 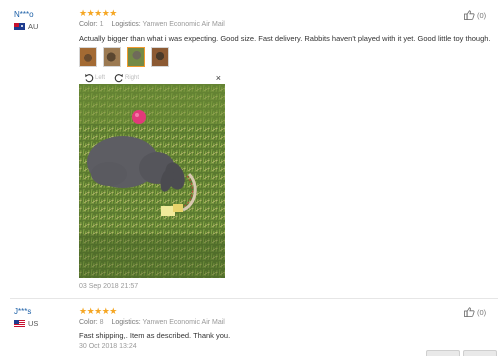 What do you see at coordinates (89, 78) in the screenshot?
I see `rotate-left-icon` at bounding box center [89, 78].